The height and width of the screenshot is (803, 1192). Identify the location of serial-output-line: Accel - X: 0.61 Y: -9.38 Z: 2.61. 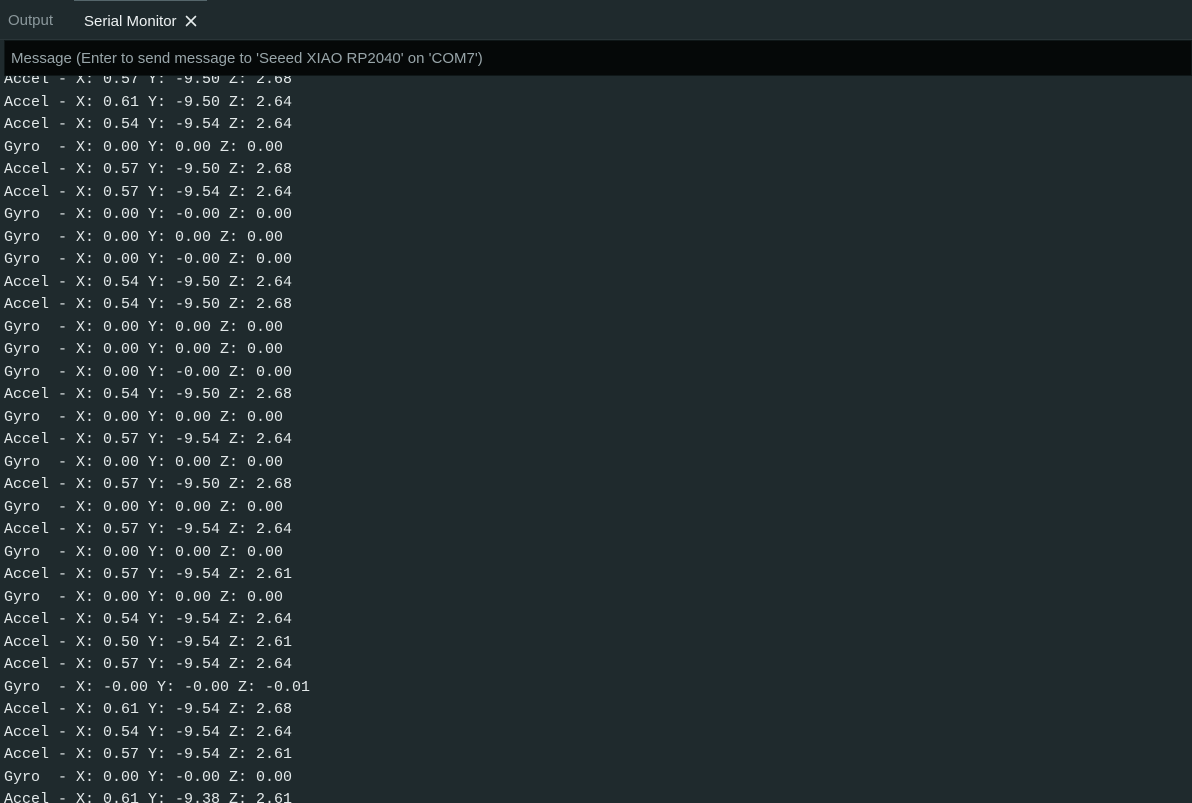
(148, 797).